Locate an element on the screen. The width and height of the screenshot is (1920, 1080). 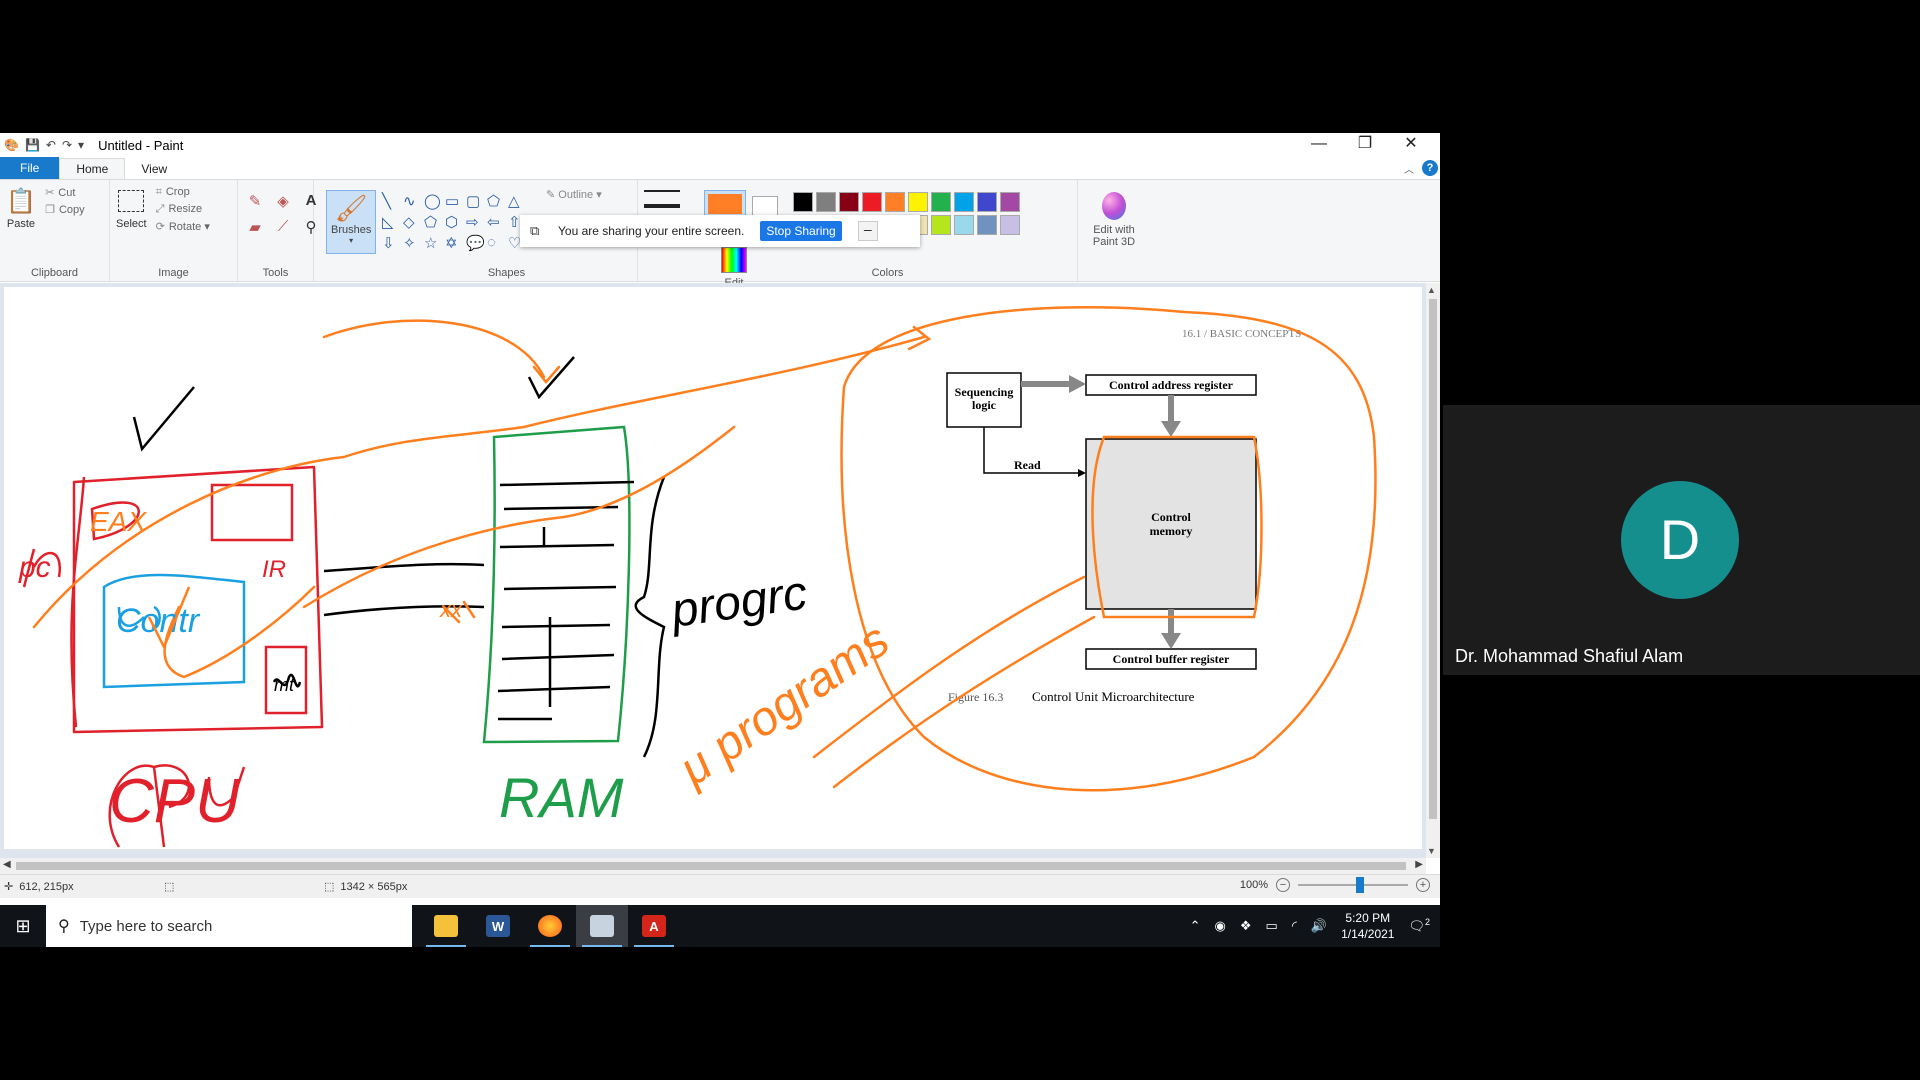
acrobat-app: A is located at coordinates (654, 926).